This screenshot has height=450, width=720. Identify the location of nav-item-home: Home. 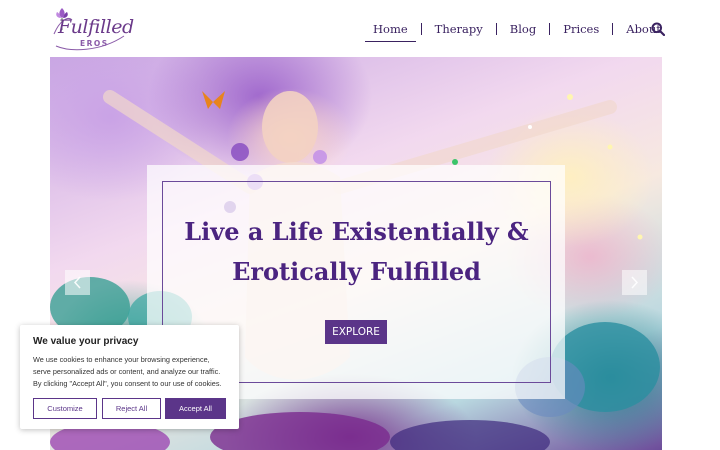
(390, 32).